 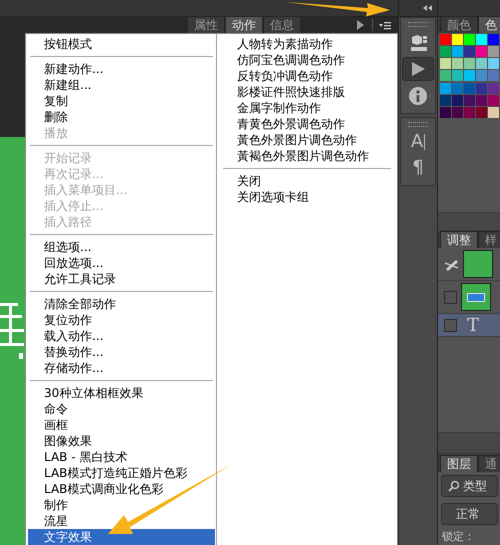 What do you see at coordinates (121, 44) in the screenshot?
I see `menu-item: 按钮模式` at bounding box center [121, 44].